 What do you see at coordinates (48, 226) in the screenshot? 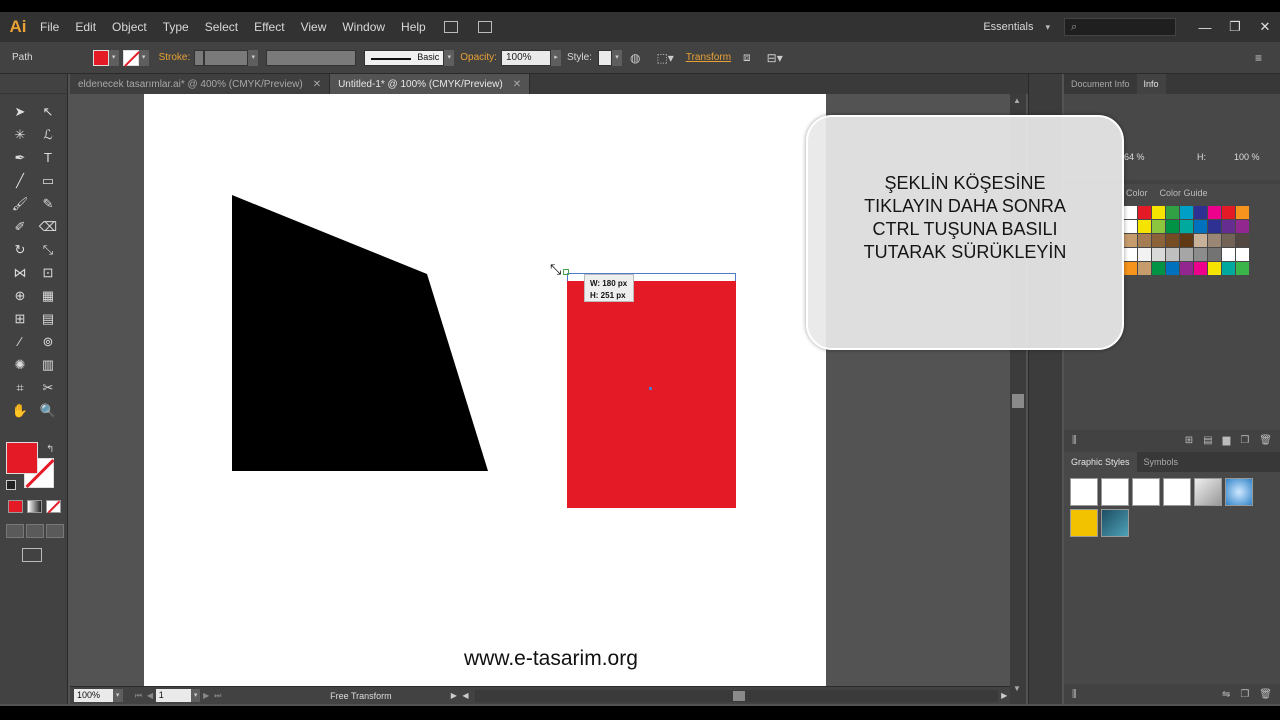
I see `eraser-tool-icon: ⌫` at bounding box center [48, 226].